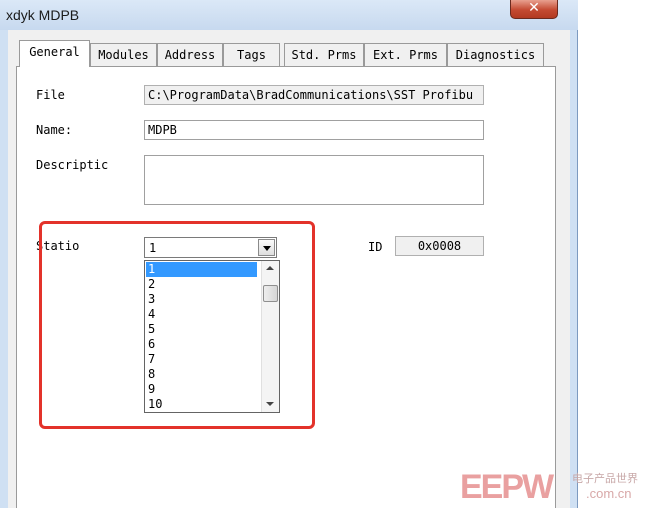  What do you see at coordinates (314, 180) in the screenshot?
I see `description-textarea` at bounding box center [314, 180].